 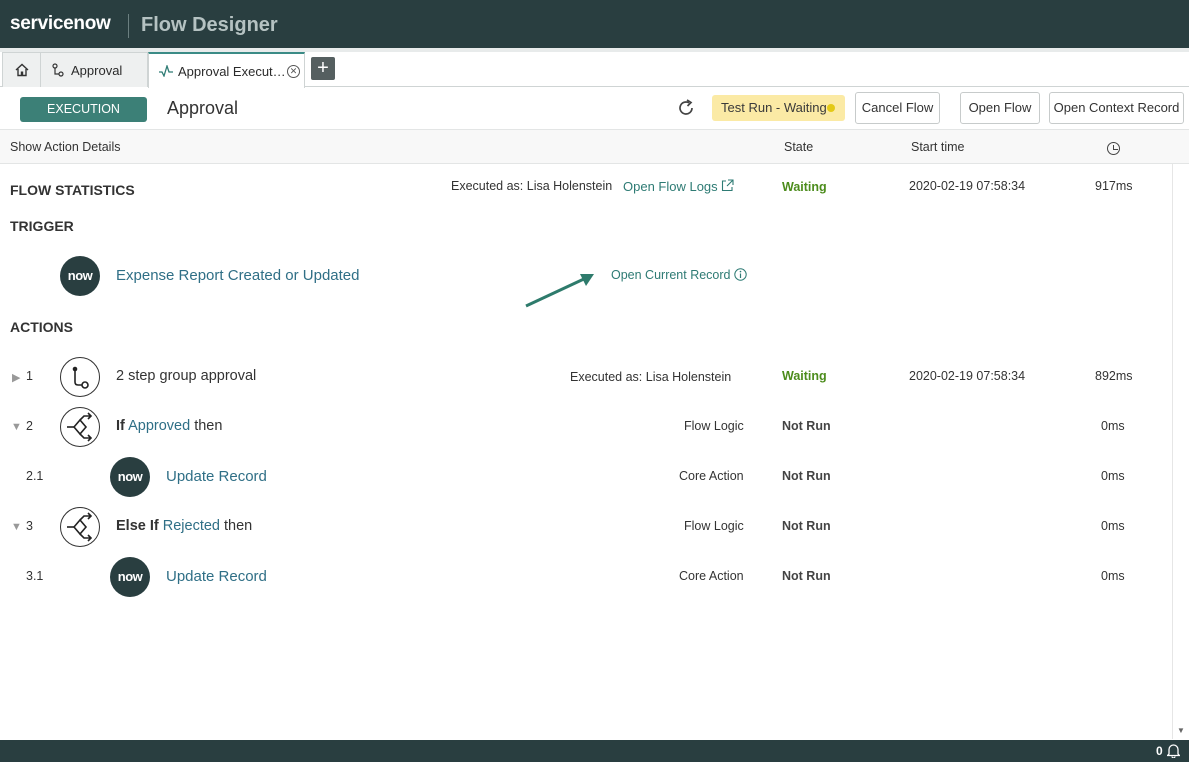 What do you see at coordinates (42, 226) in the screenshot?
I see `trigger-heading: TRIGGER` at bounding box center [42, 226].